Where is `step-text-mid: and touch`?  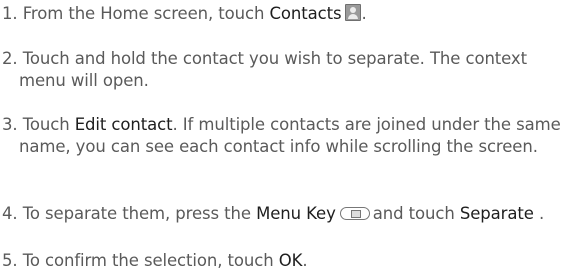
step-text-mid: and touch is located at coordinates (413, 213).